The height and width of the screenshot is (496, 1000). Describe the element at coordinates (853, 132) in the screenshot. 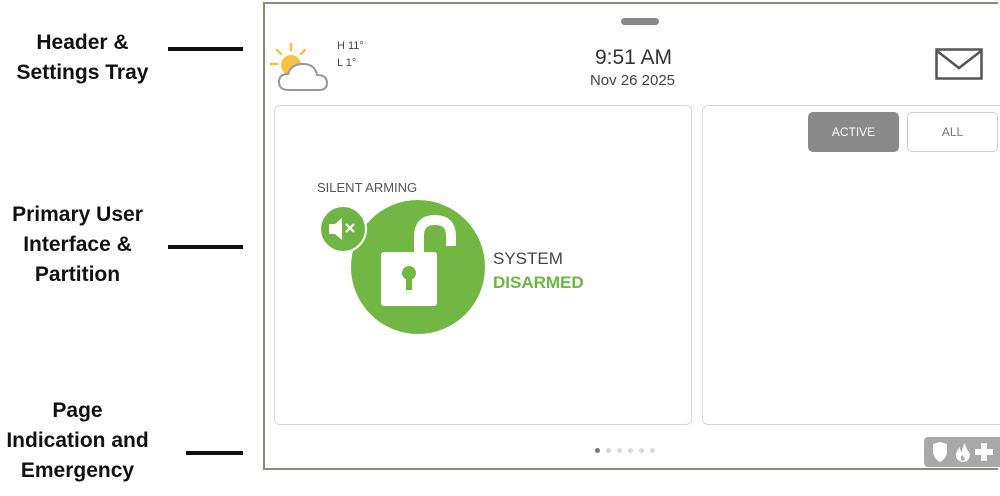

I see `tab-active: ACTIVE` at that location.